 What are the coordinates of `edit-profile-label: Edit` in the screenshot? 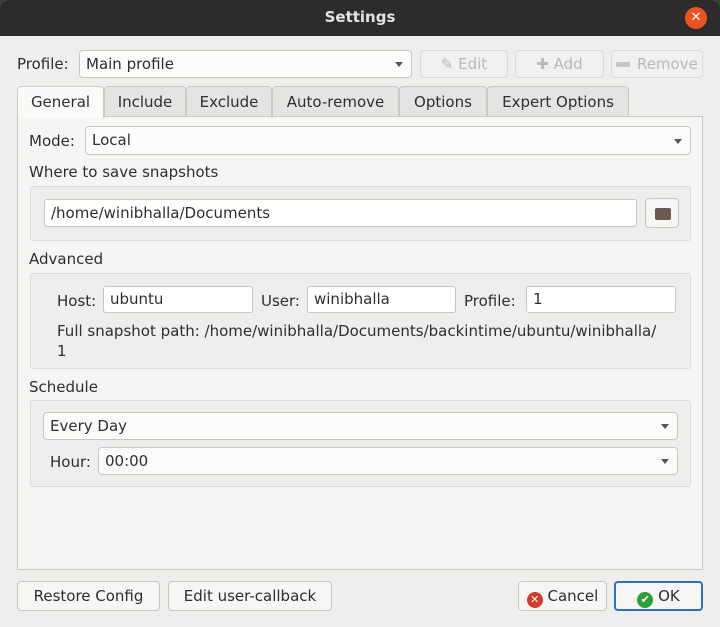 It's located at (473, 64).